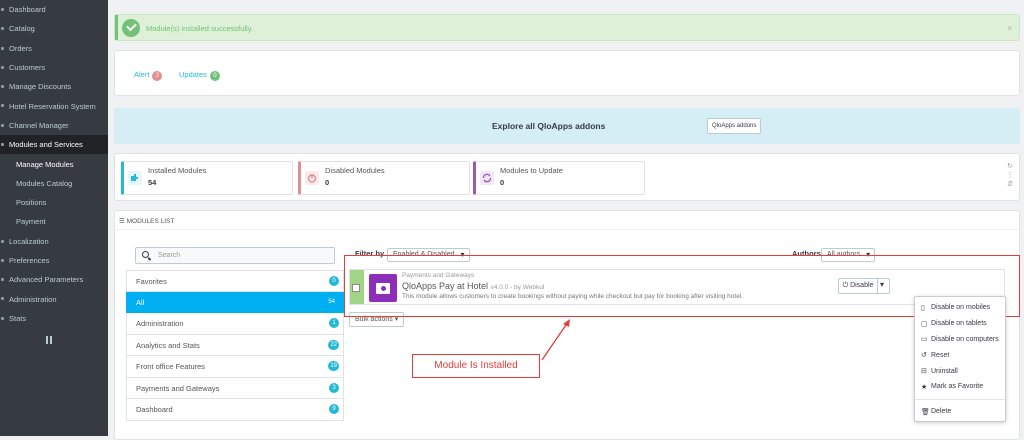  I want to click on kpi-modules-to-update: Modules to Update 0, so click(559, 178).